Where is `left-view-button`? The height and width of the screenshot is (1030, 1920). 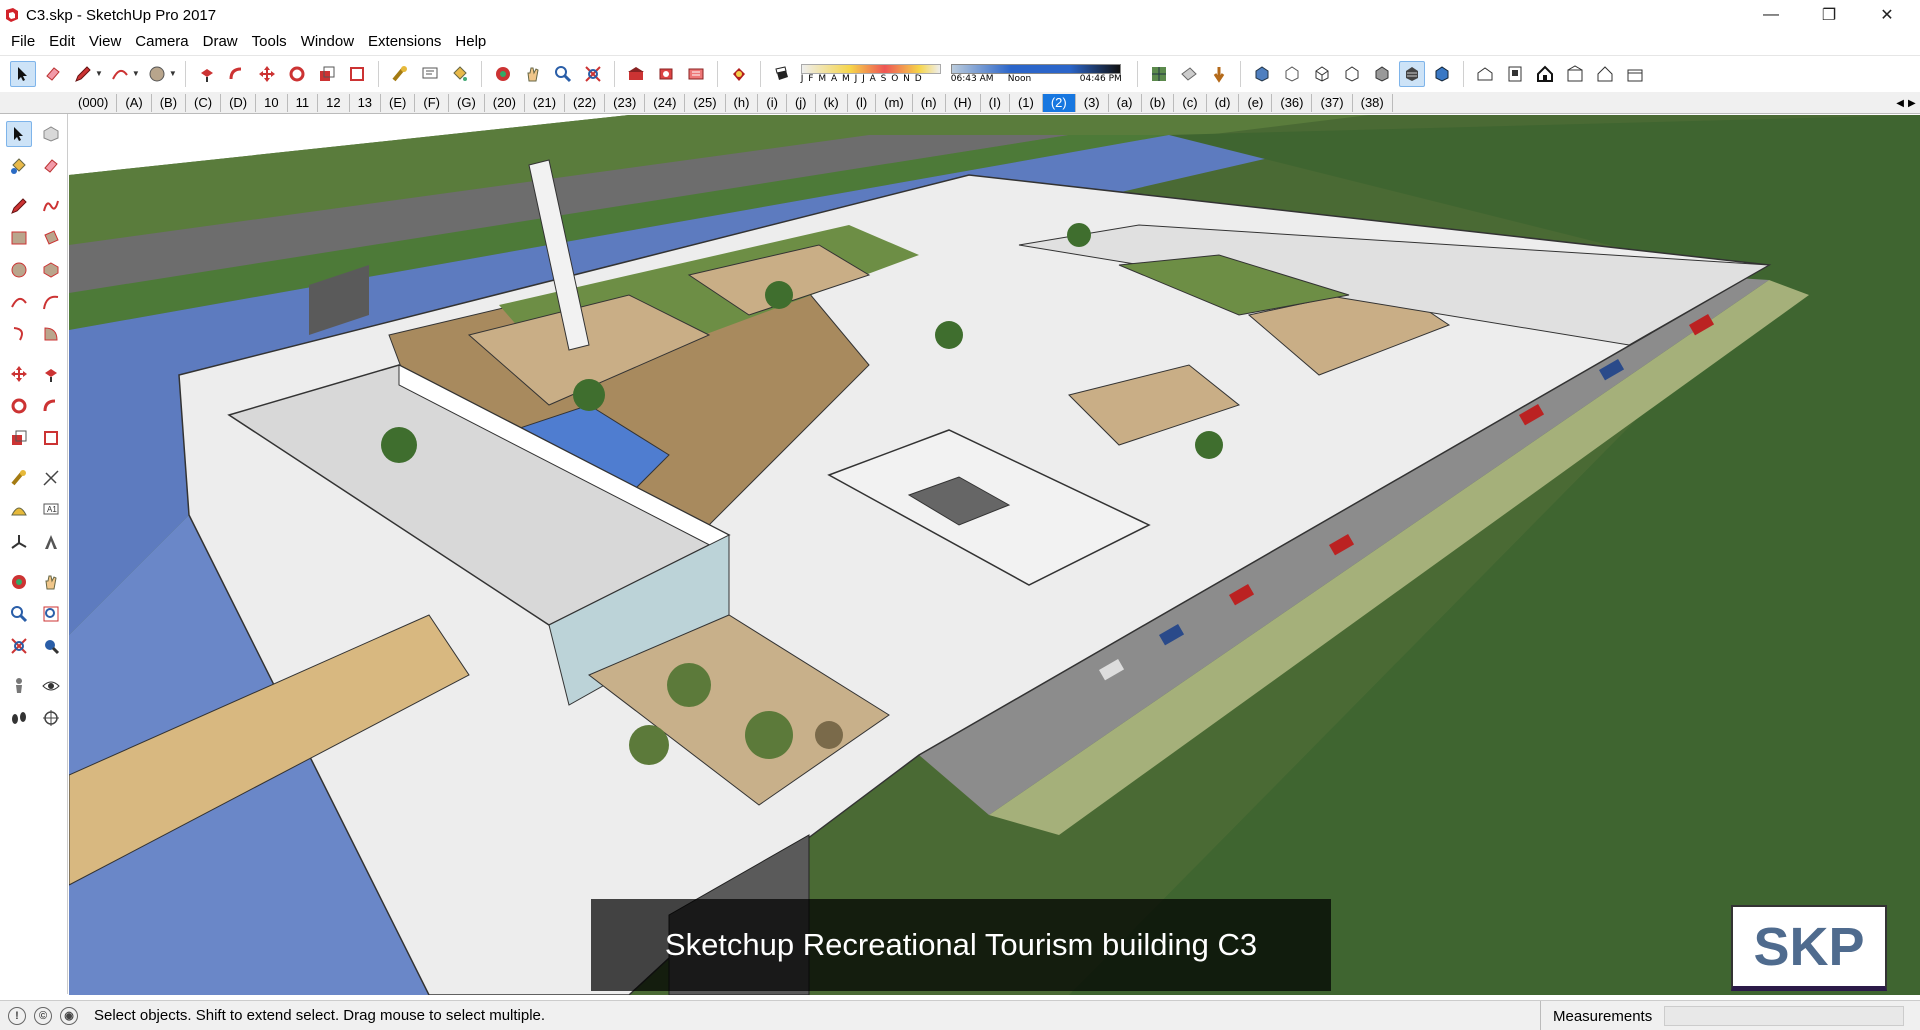 left-view-button is located at coordinates (1635, 74).